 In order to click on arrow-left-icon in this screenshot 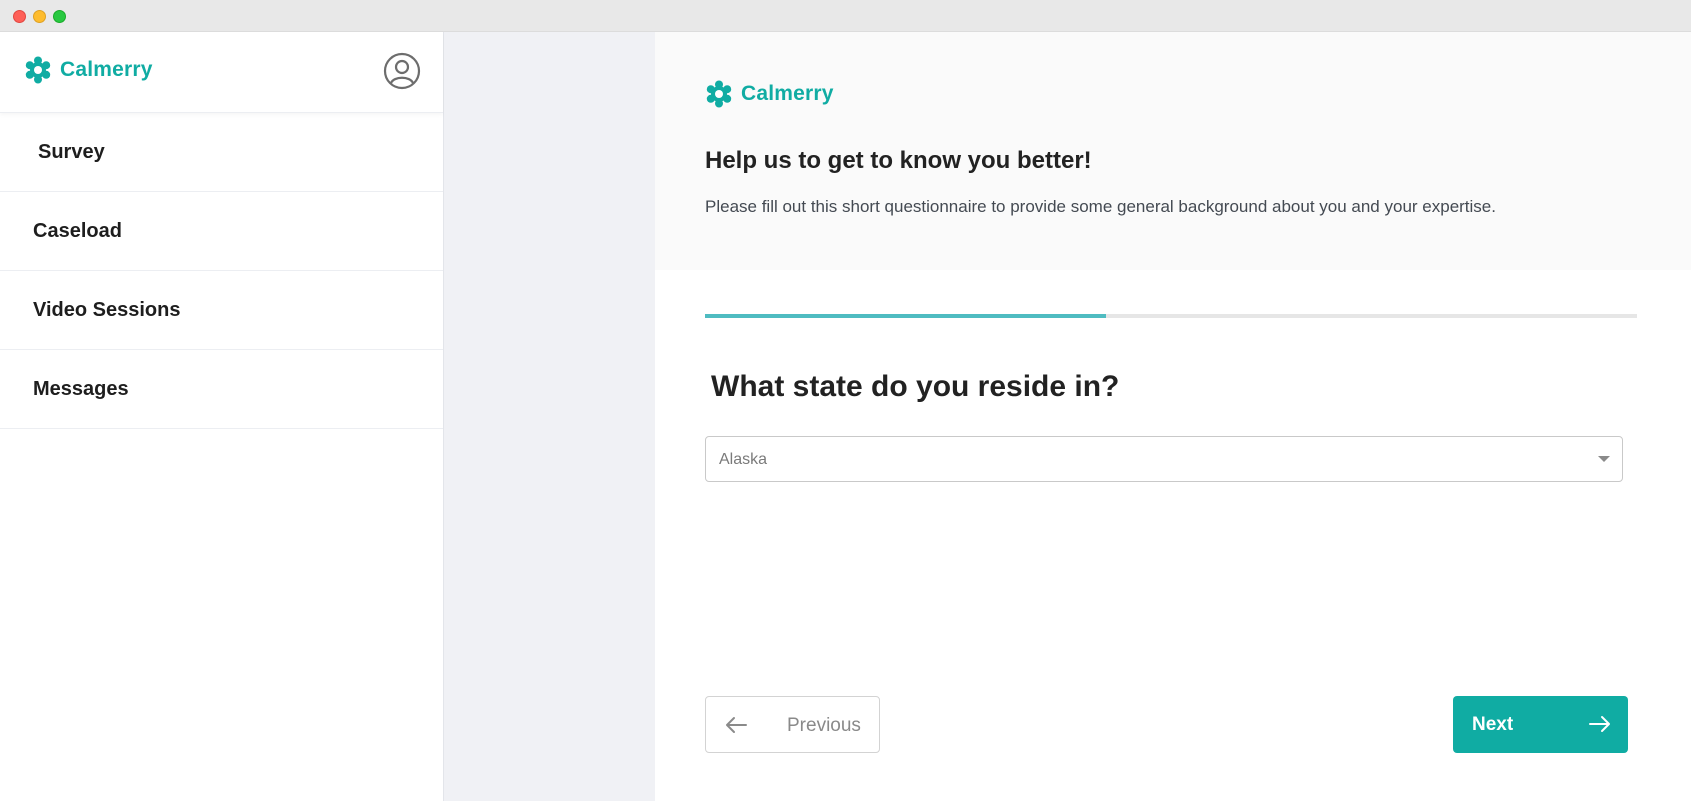, I will do `click(736, 727)`.